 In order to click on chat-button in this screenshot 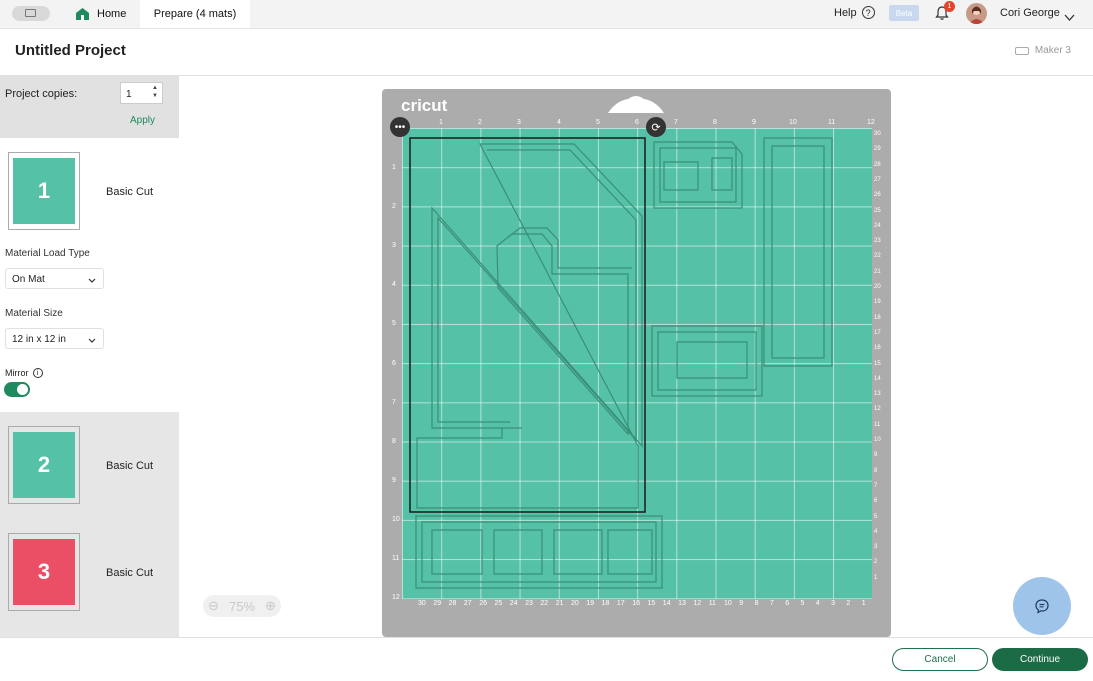, I will do `click(1042, 606)`.